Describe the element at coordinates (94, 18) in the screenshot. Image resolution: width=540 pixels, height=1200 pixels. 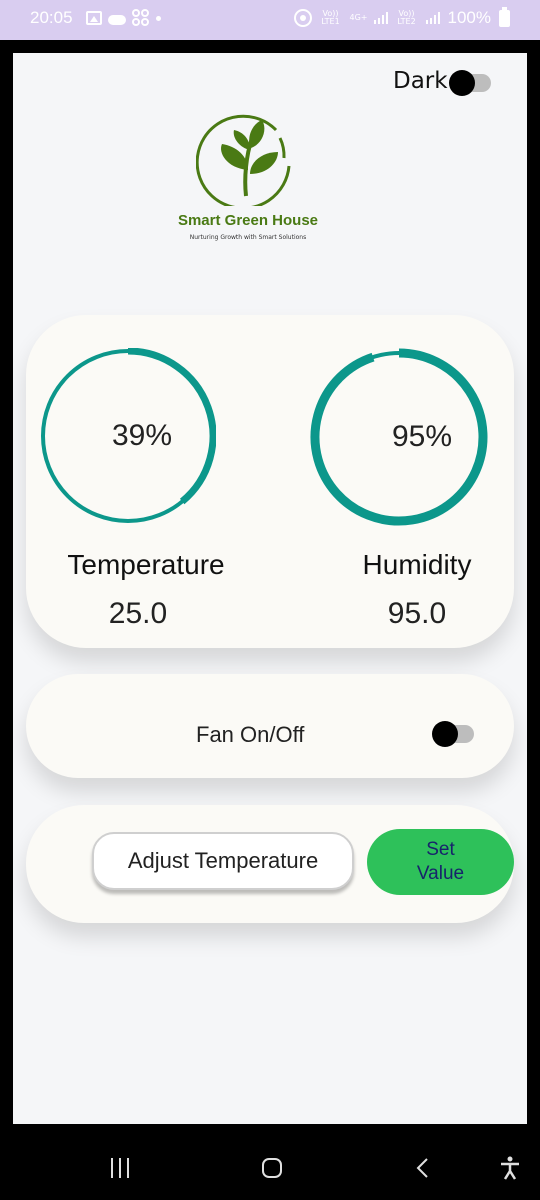
I see `gallery-icon` at that location.